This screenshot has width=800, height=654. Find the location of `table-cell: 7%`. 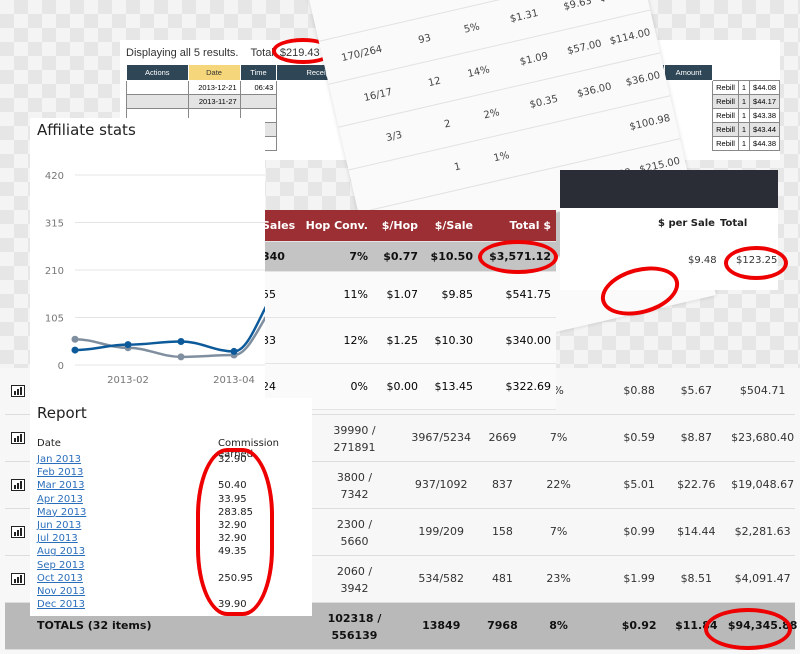

table-cell: 7% is located at coordinates (358, 256).